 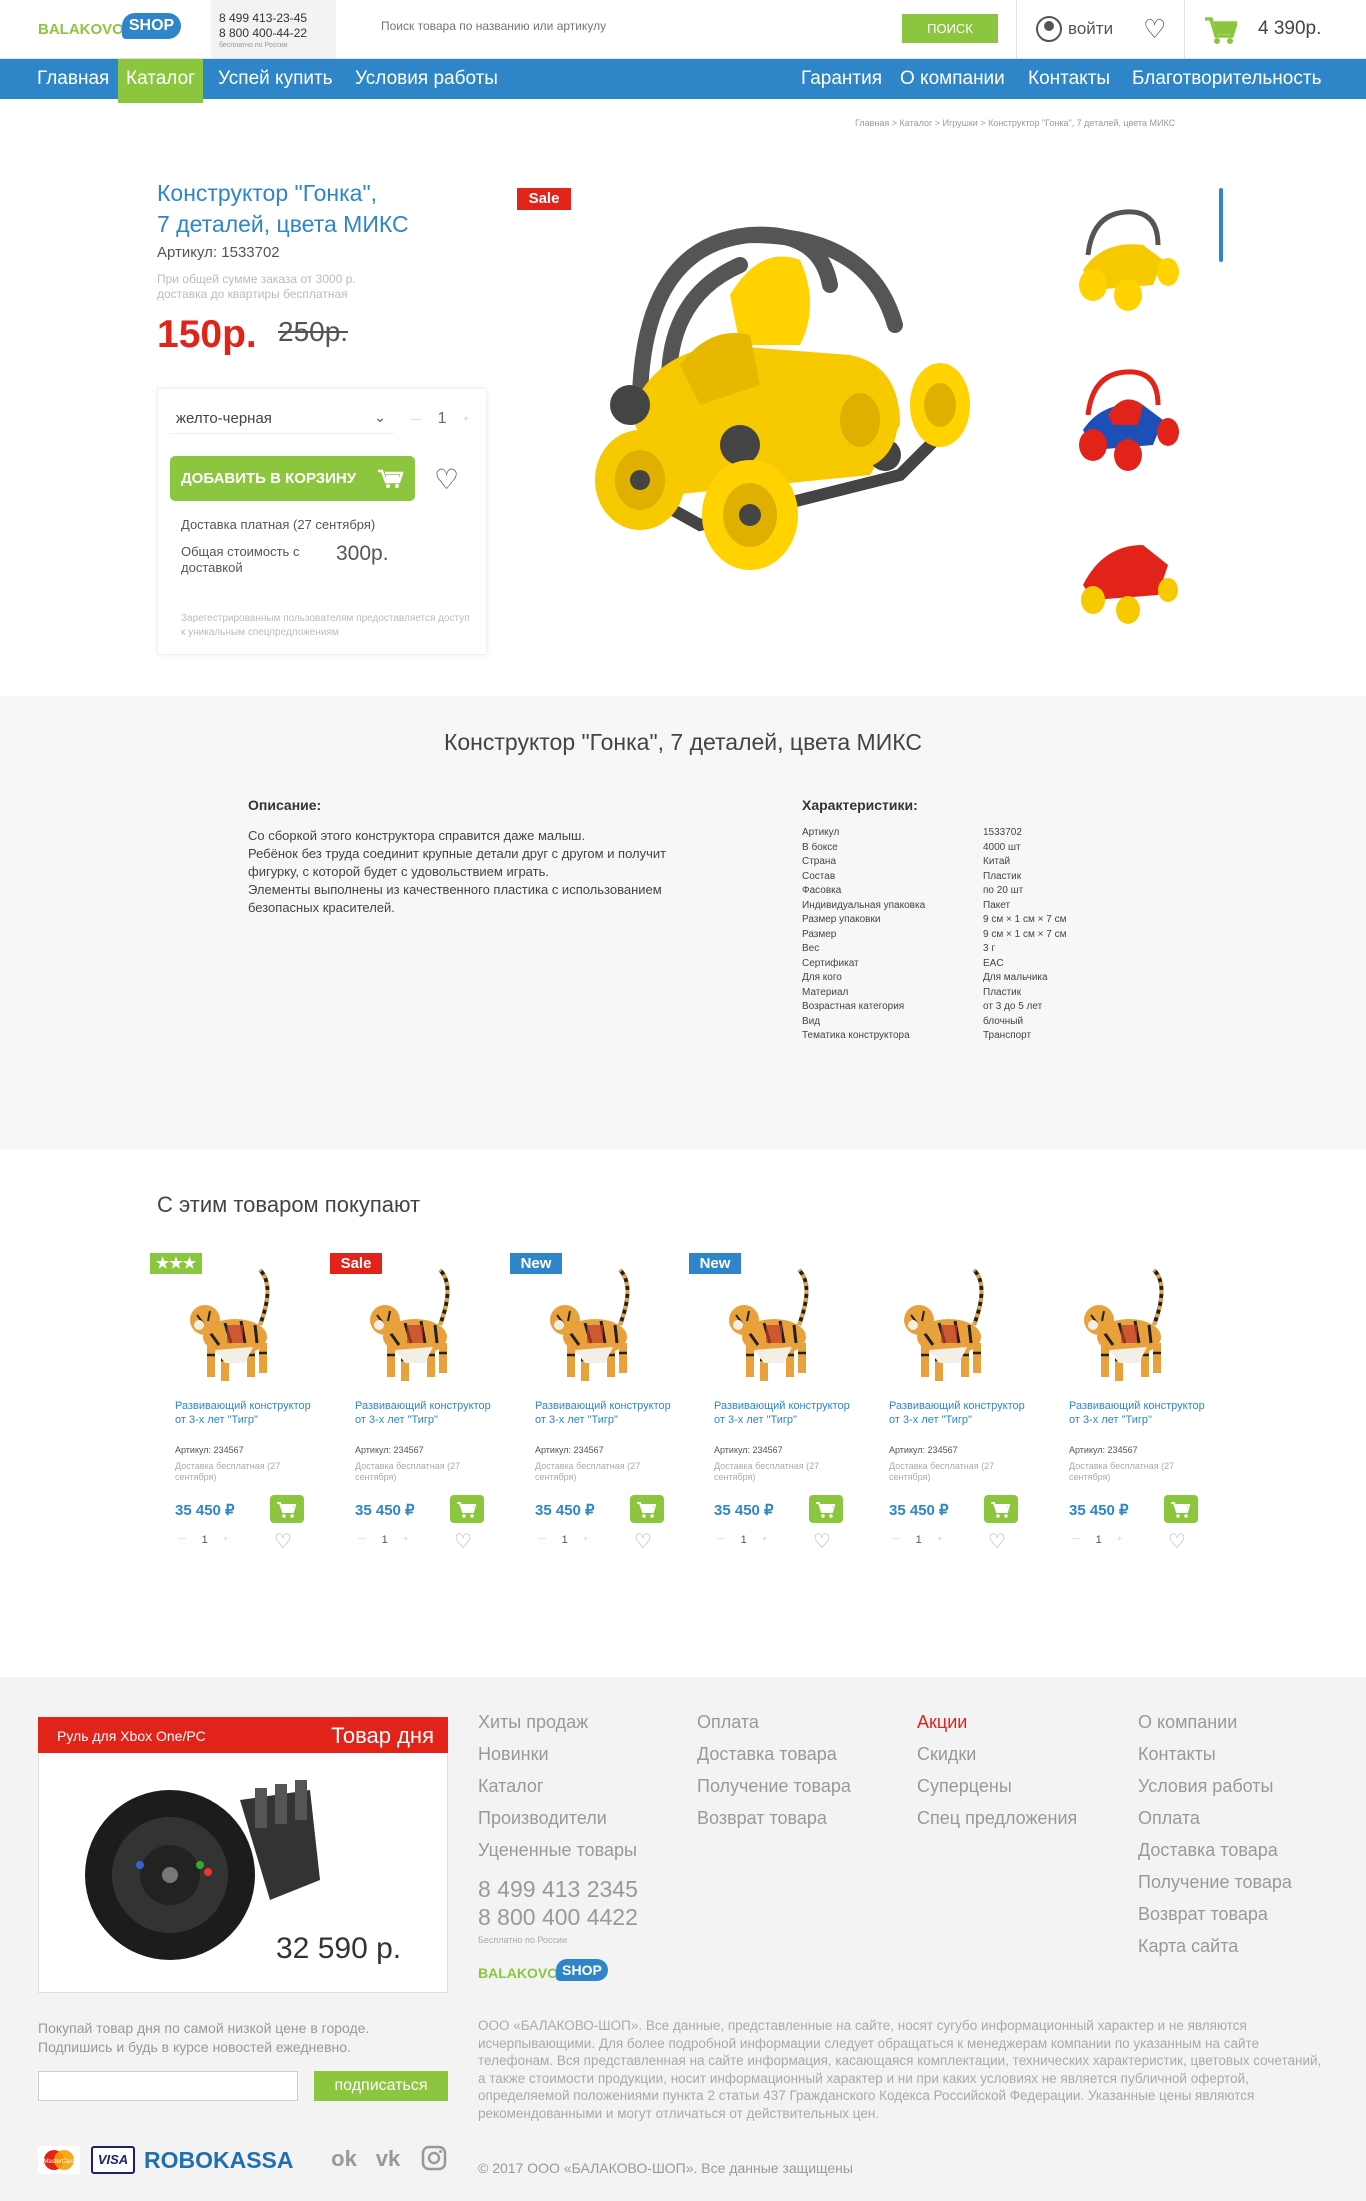 I want to click on footer-link: Суперцены, so click(x=964, y=1786).